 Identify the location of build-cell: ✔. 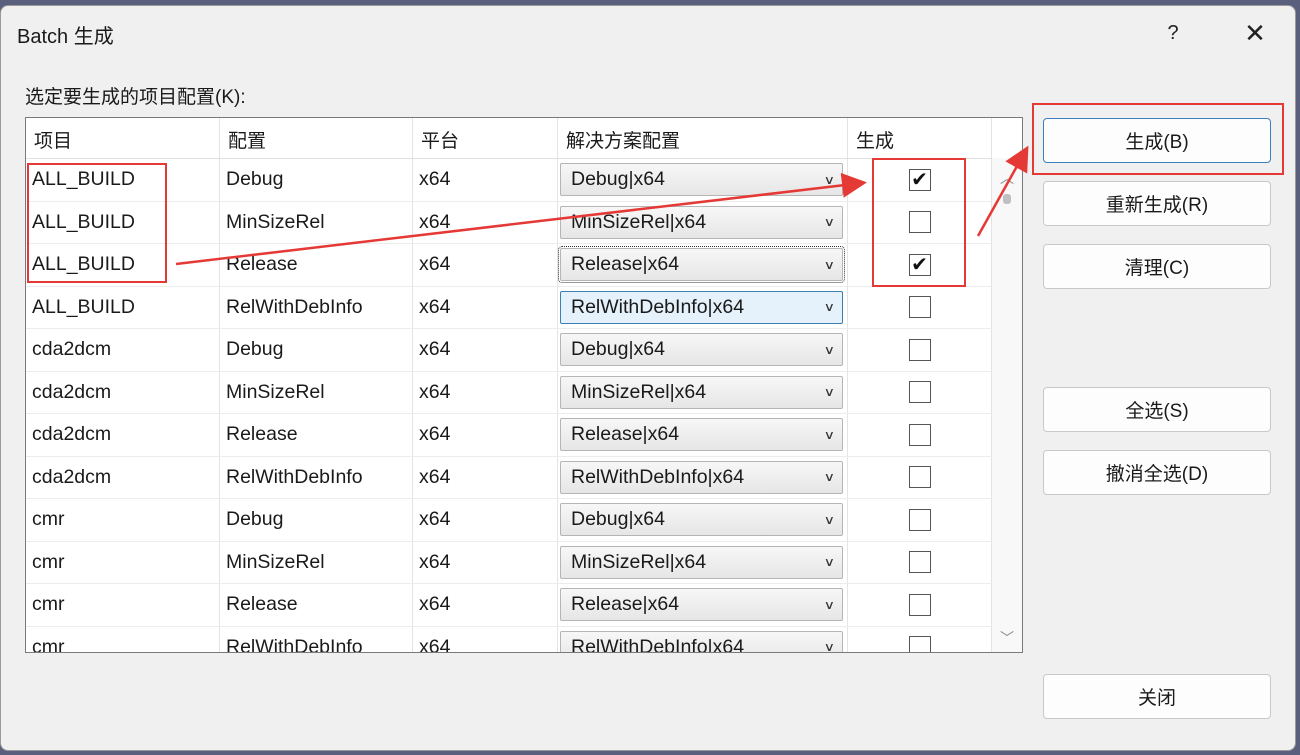
(920, 265).